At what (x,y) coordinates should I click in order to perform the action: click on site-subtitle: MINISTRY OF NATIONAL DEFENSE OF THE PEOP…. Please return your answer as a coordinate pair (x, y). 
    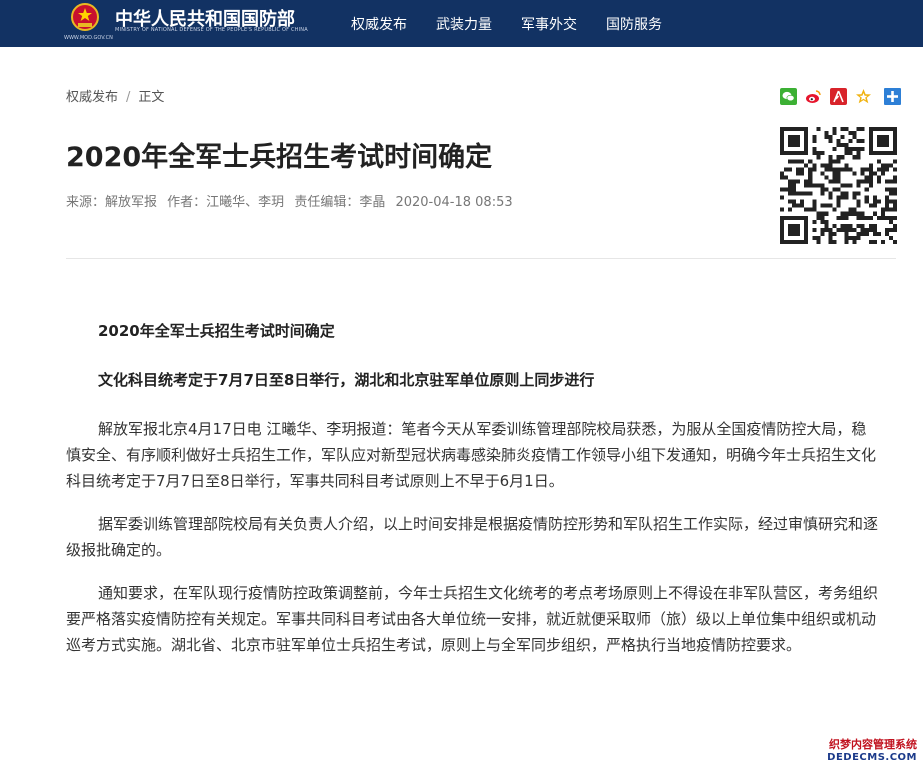
    Looking at the image, I should click on (211, 30).